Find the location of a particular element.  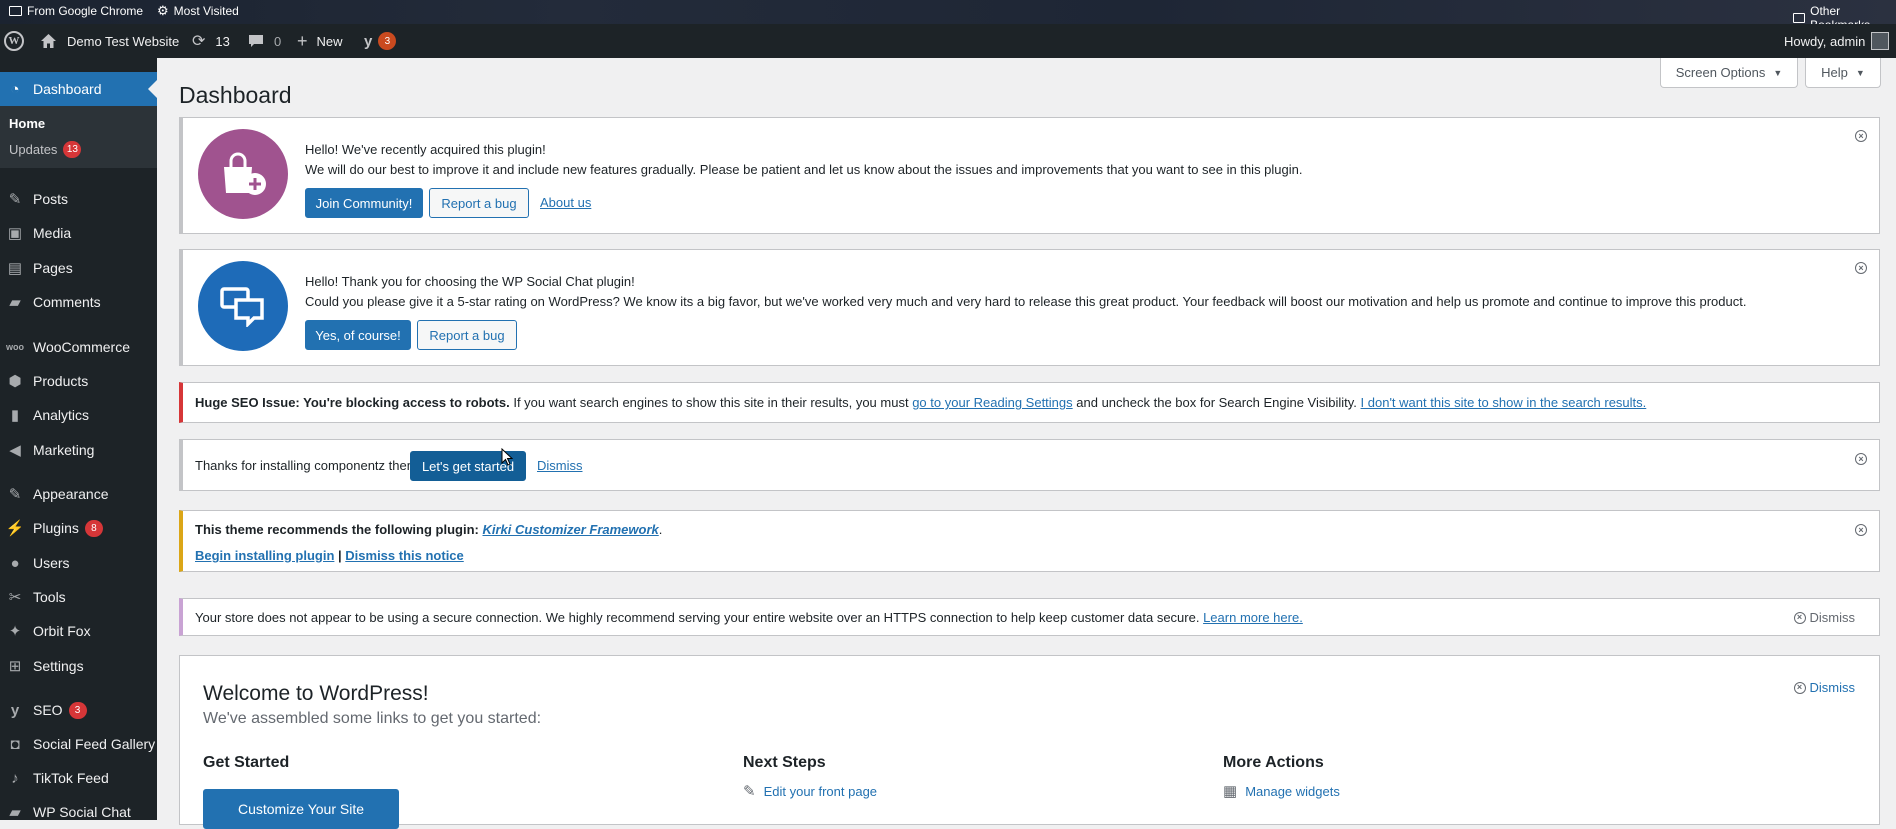

wordpress-icon: W is located at coordinates (14, 41).